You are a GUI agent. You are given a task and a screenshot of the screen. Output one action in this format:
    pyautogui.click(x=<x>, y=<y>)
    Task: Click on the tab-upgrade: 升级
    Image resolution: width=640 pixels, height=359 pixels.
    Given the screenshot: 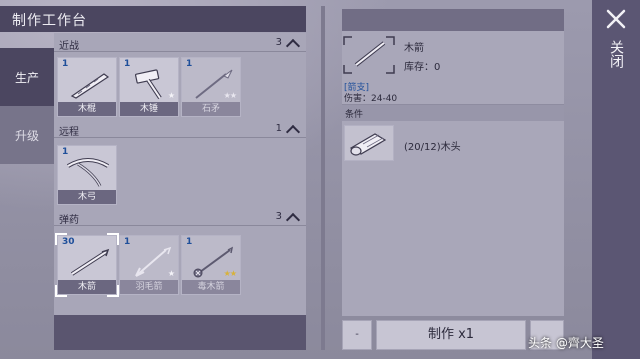 What is the action you would take?
    pyautogui.click(x=27, y=135)
    